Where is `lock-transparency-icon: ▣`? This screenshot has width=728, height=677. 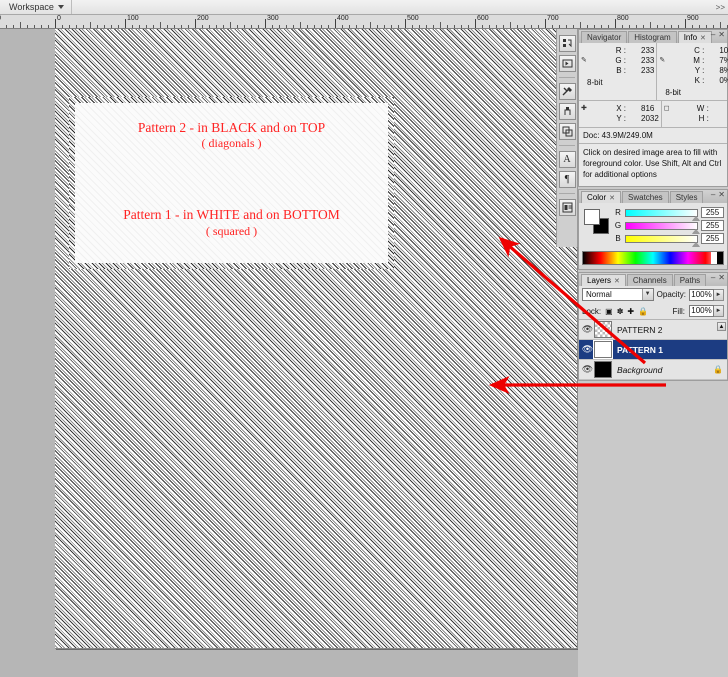 lock-transparency-icon: ▣ is located at coordinates (609, 311).